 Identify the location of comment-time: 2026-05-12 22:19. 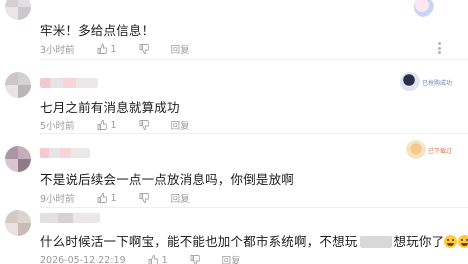
(83, 259).